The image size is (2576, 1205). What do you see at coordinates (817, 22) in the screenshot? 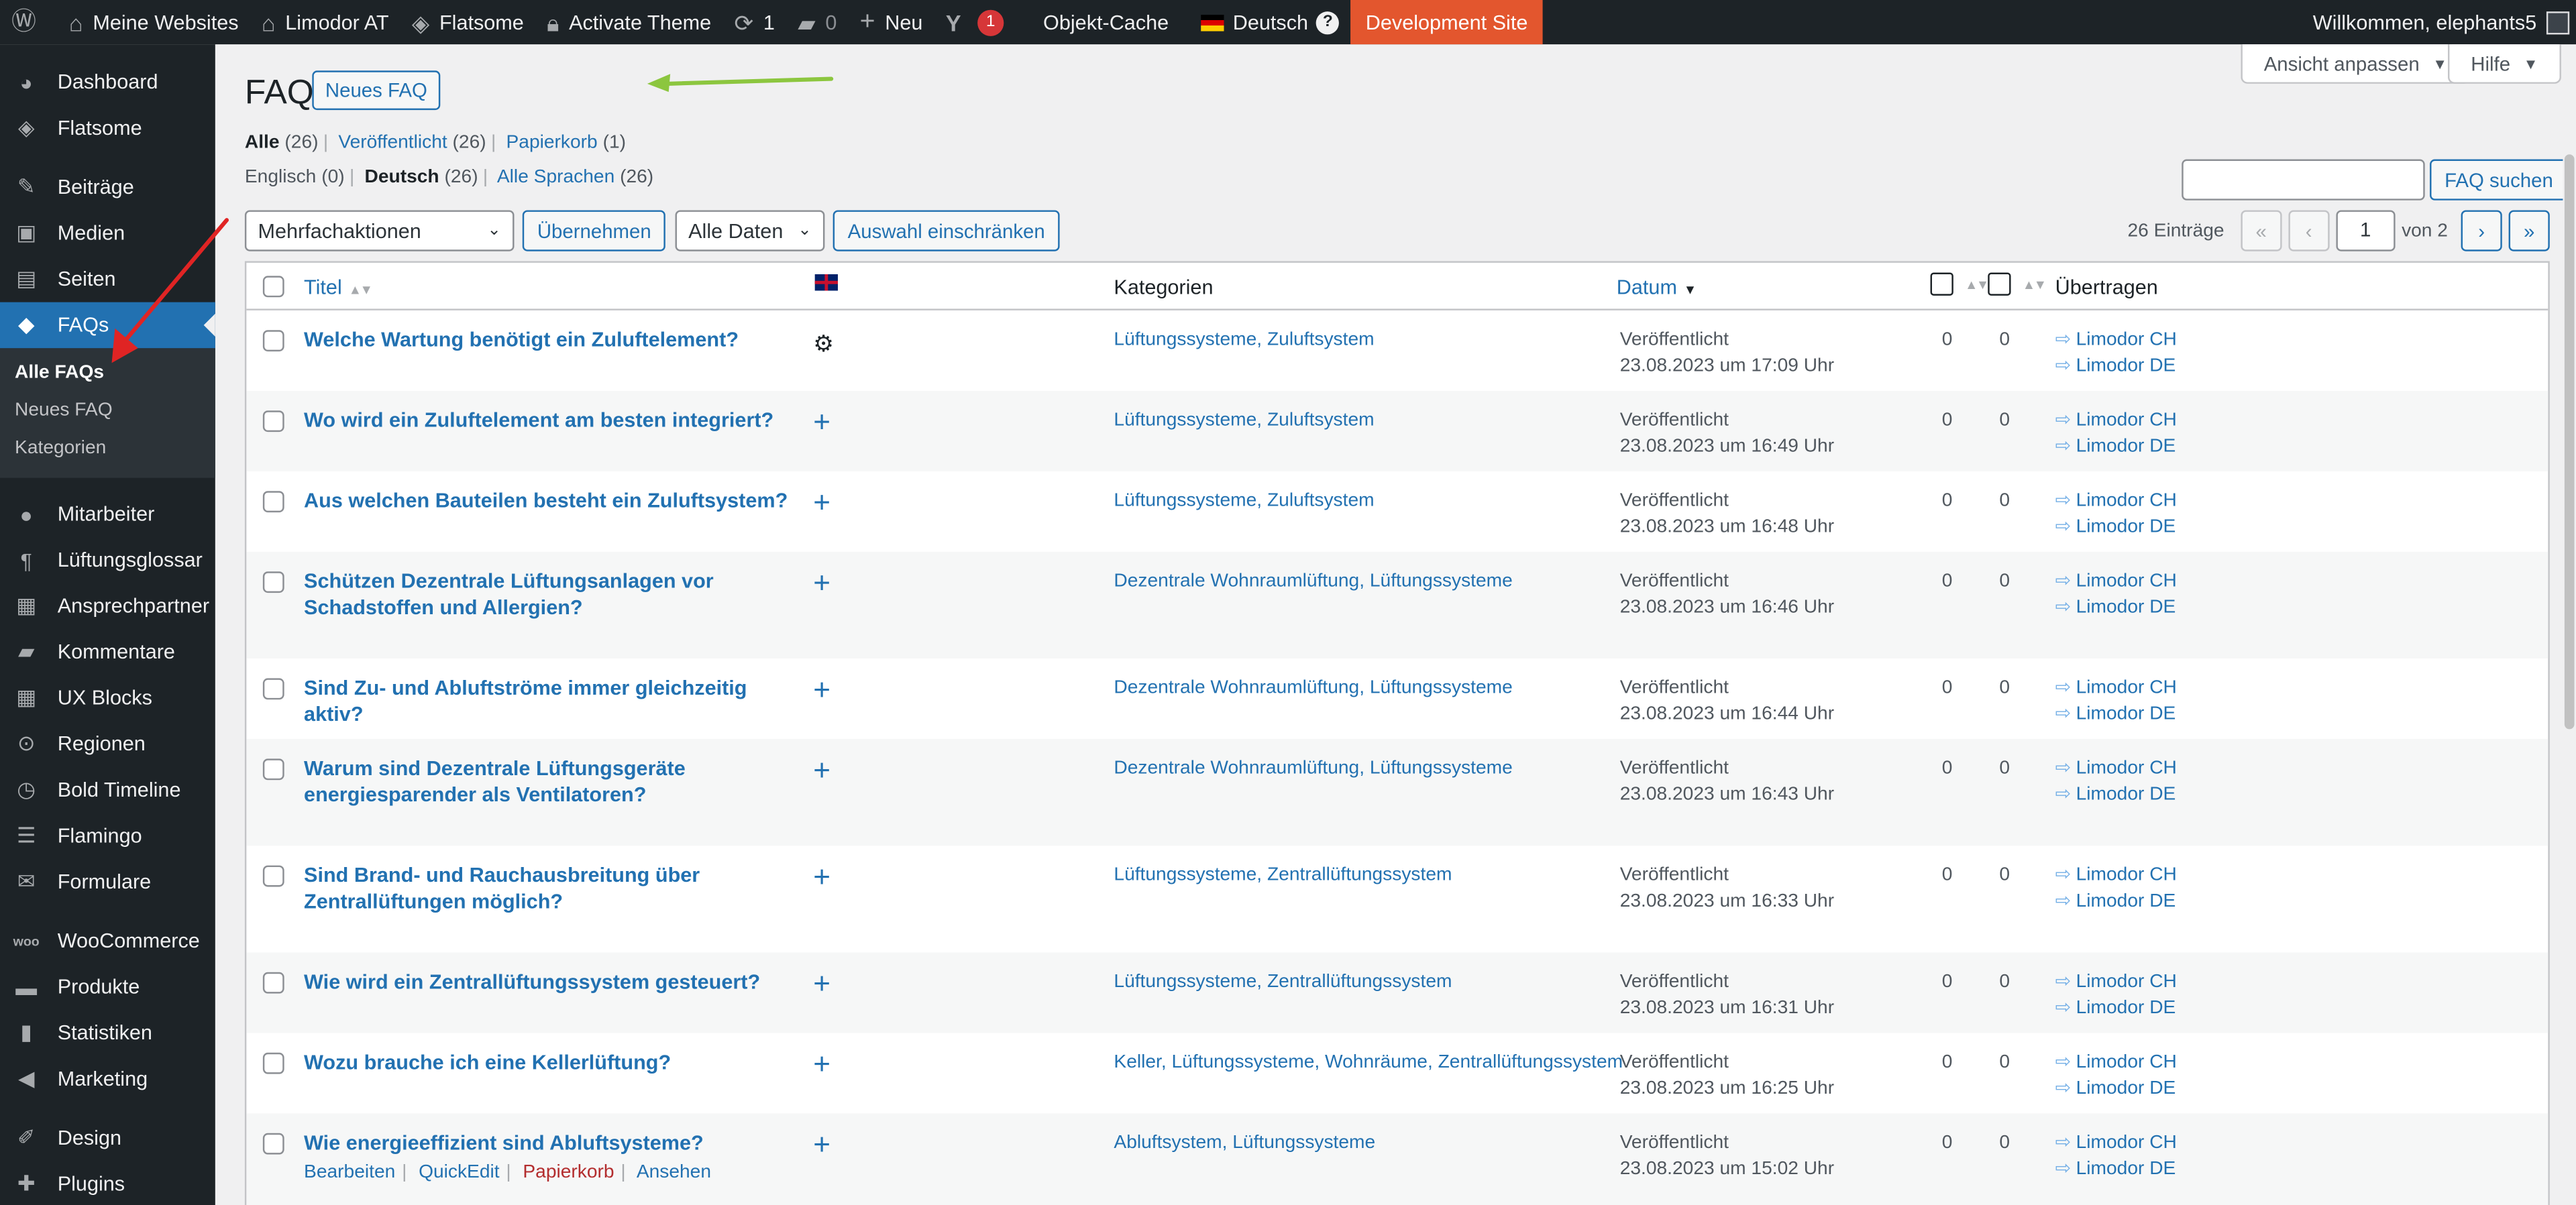
I see `comments-menu: ▰ 0` at bounding box center [817, 22].